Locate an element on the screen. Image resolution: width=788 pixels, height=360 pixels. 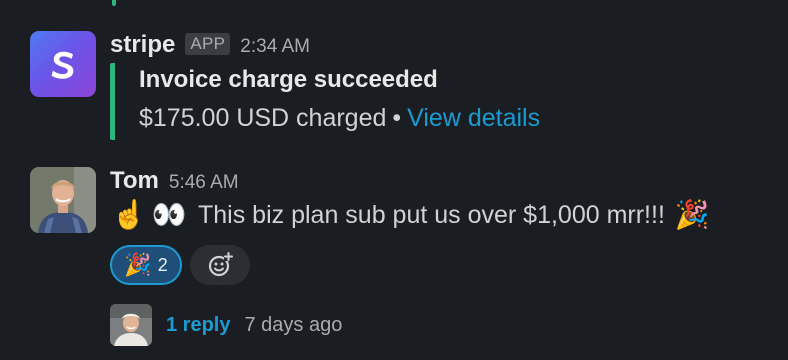
add-reaction-icon is located at coordinates (220, 264).